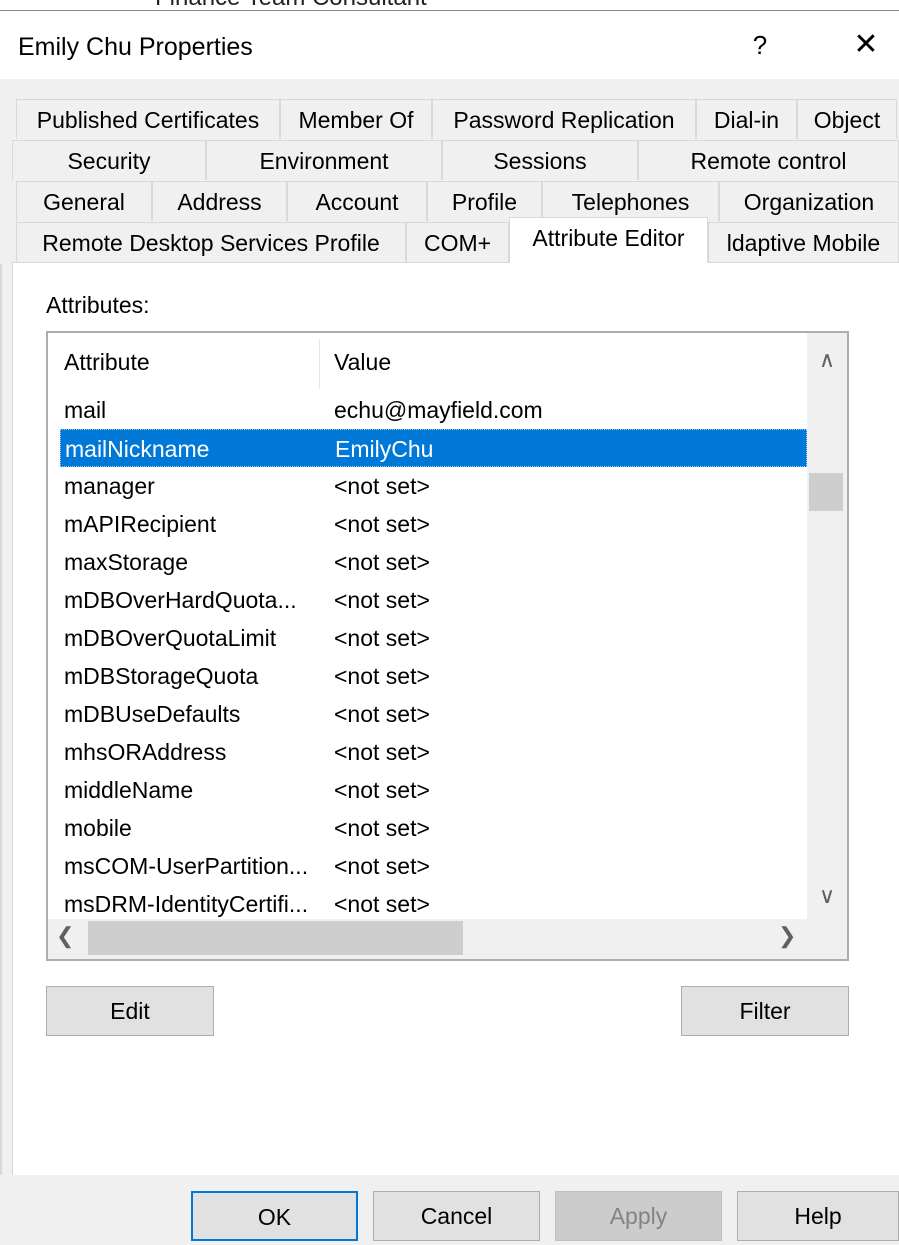 This screenshot has height=1245, width=899. I want to click on title-bar: Emily Chu Properties ? ✕, so click(449, 45).